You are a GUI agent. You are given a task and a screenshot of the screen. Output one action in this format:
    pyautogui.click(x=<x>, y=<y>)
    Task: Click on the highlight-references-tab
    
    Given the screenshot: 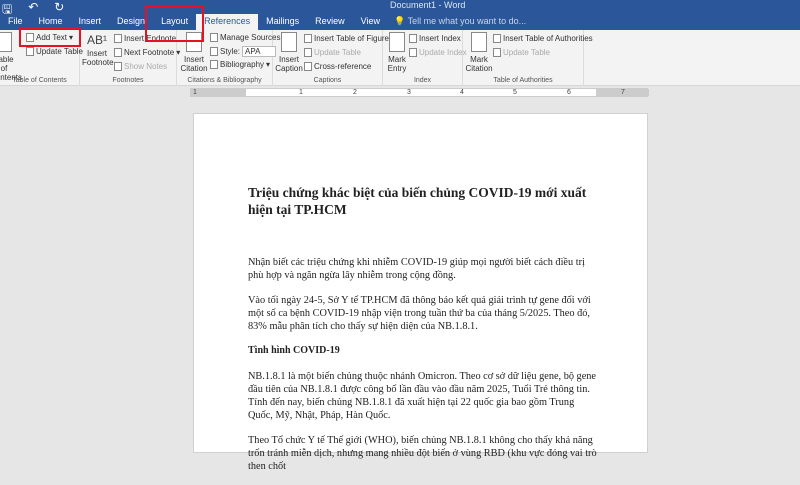 What is the action you would take?
    pyautogui.click(x=174, y=24)
    